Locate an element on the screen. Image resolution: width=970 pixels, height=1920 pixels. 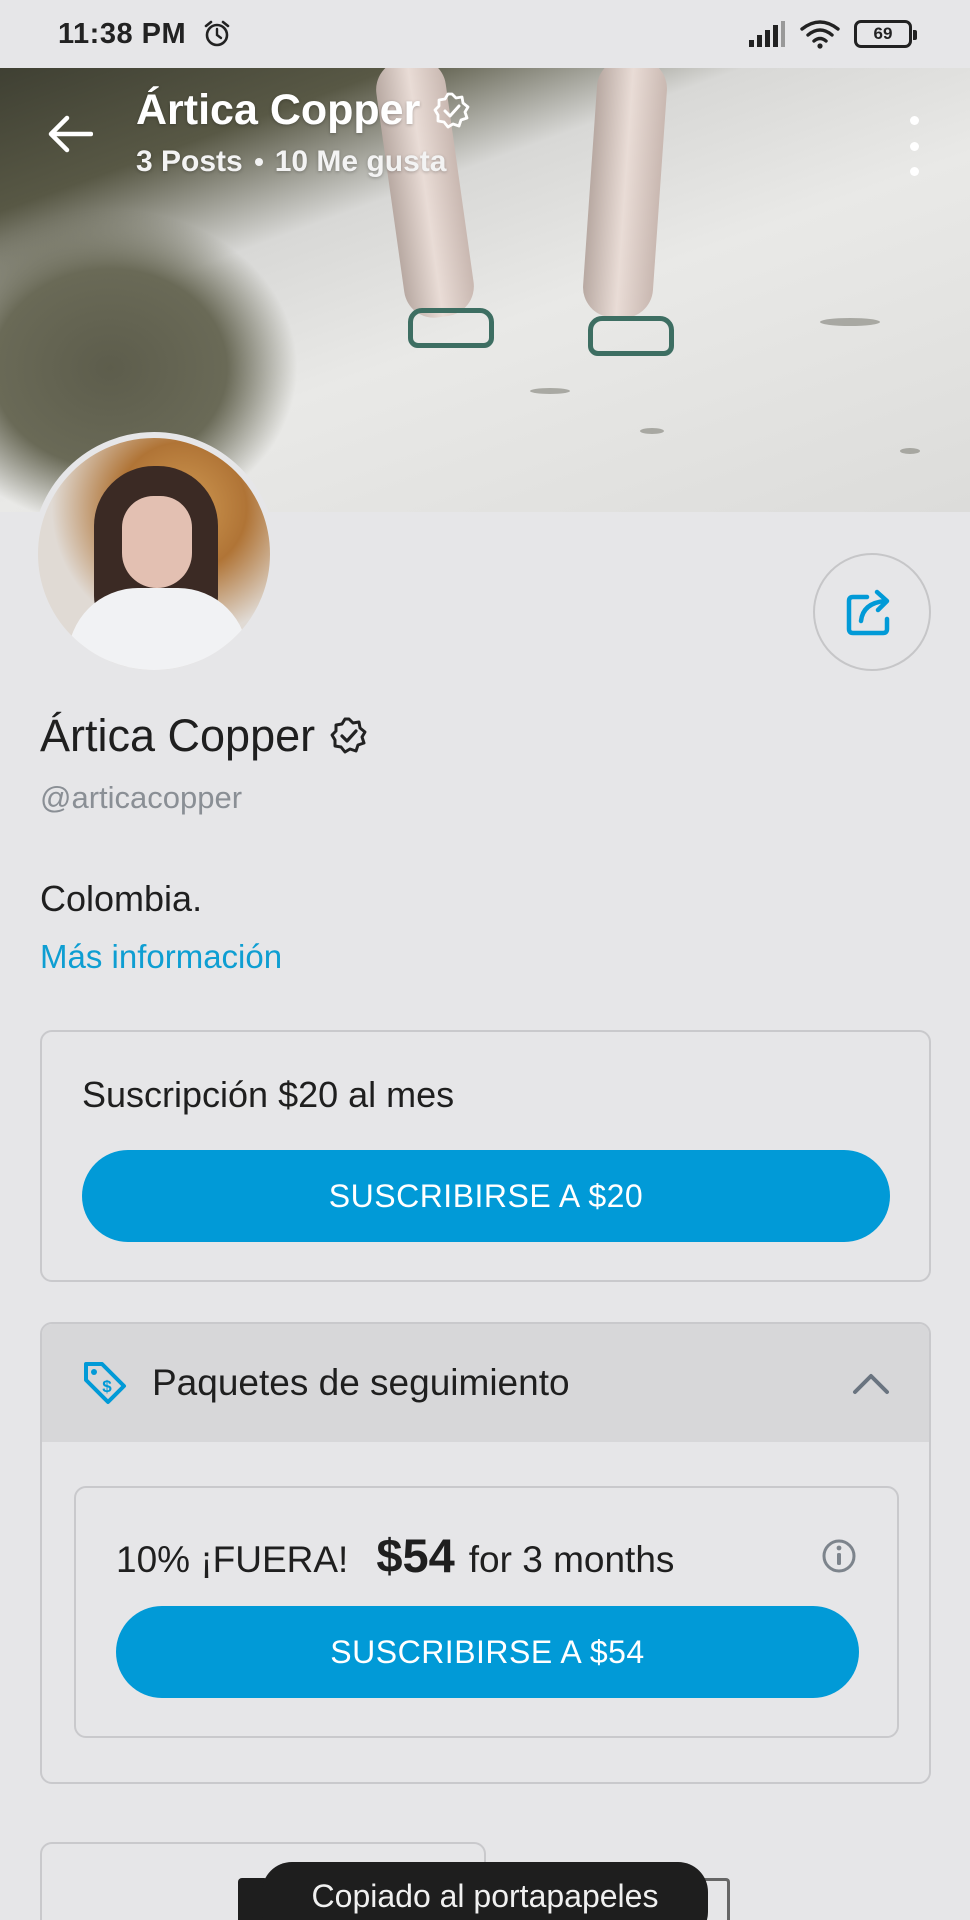
battery-level: 69 is located at coordinates (883, 33).